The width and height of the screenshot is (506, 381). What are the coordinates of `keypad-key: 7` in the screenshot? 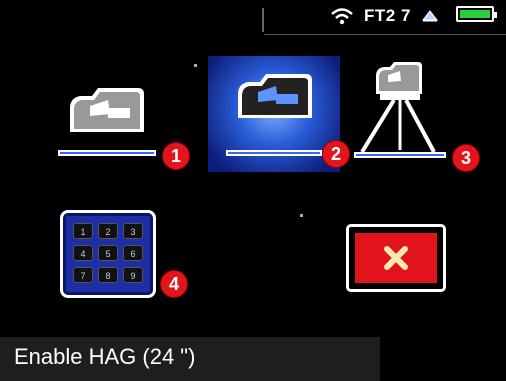 It's located at (83, 275).